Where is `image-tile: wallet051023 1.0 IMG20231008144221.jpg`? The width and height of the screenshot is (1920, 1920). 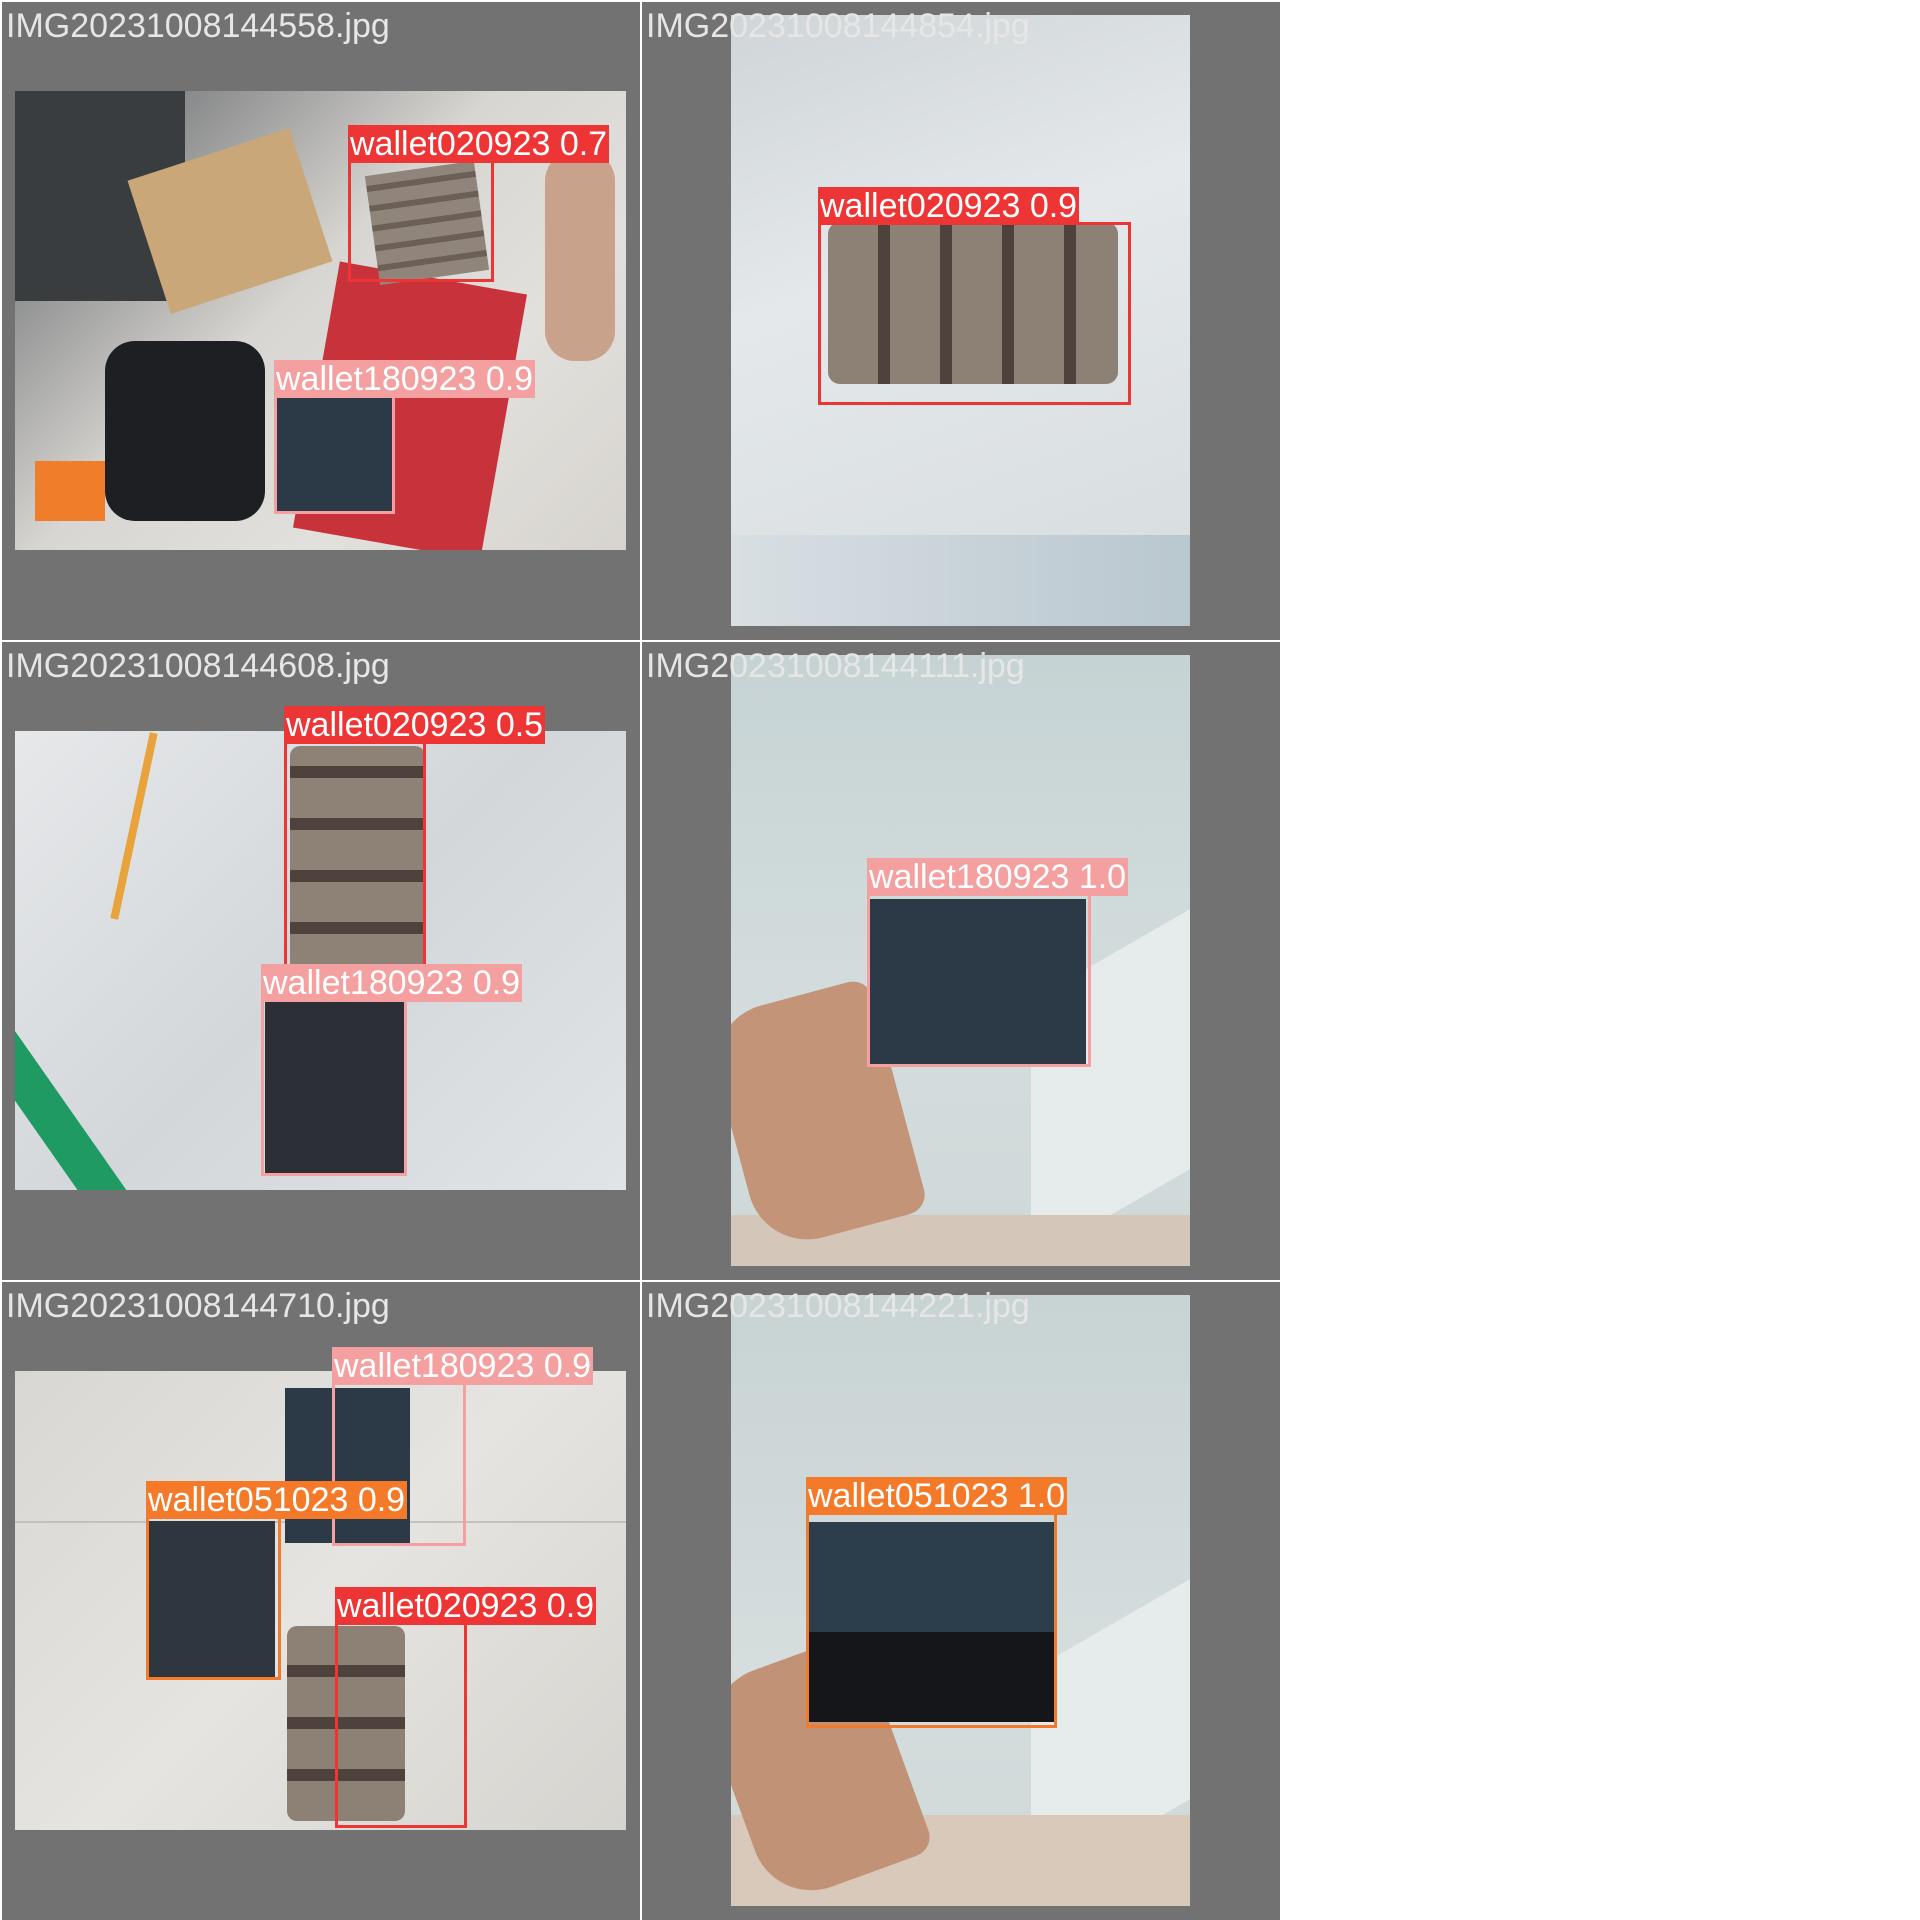
image-tile: wallet051023 1.0 IMG20231008144221.jpg is located at coordinates (961, 1601).